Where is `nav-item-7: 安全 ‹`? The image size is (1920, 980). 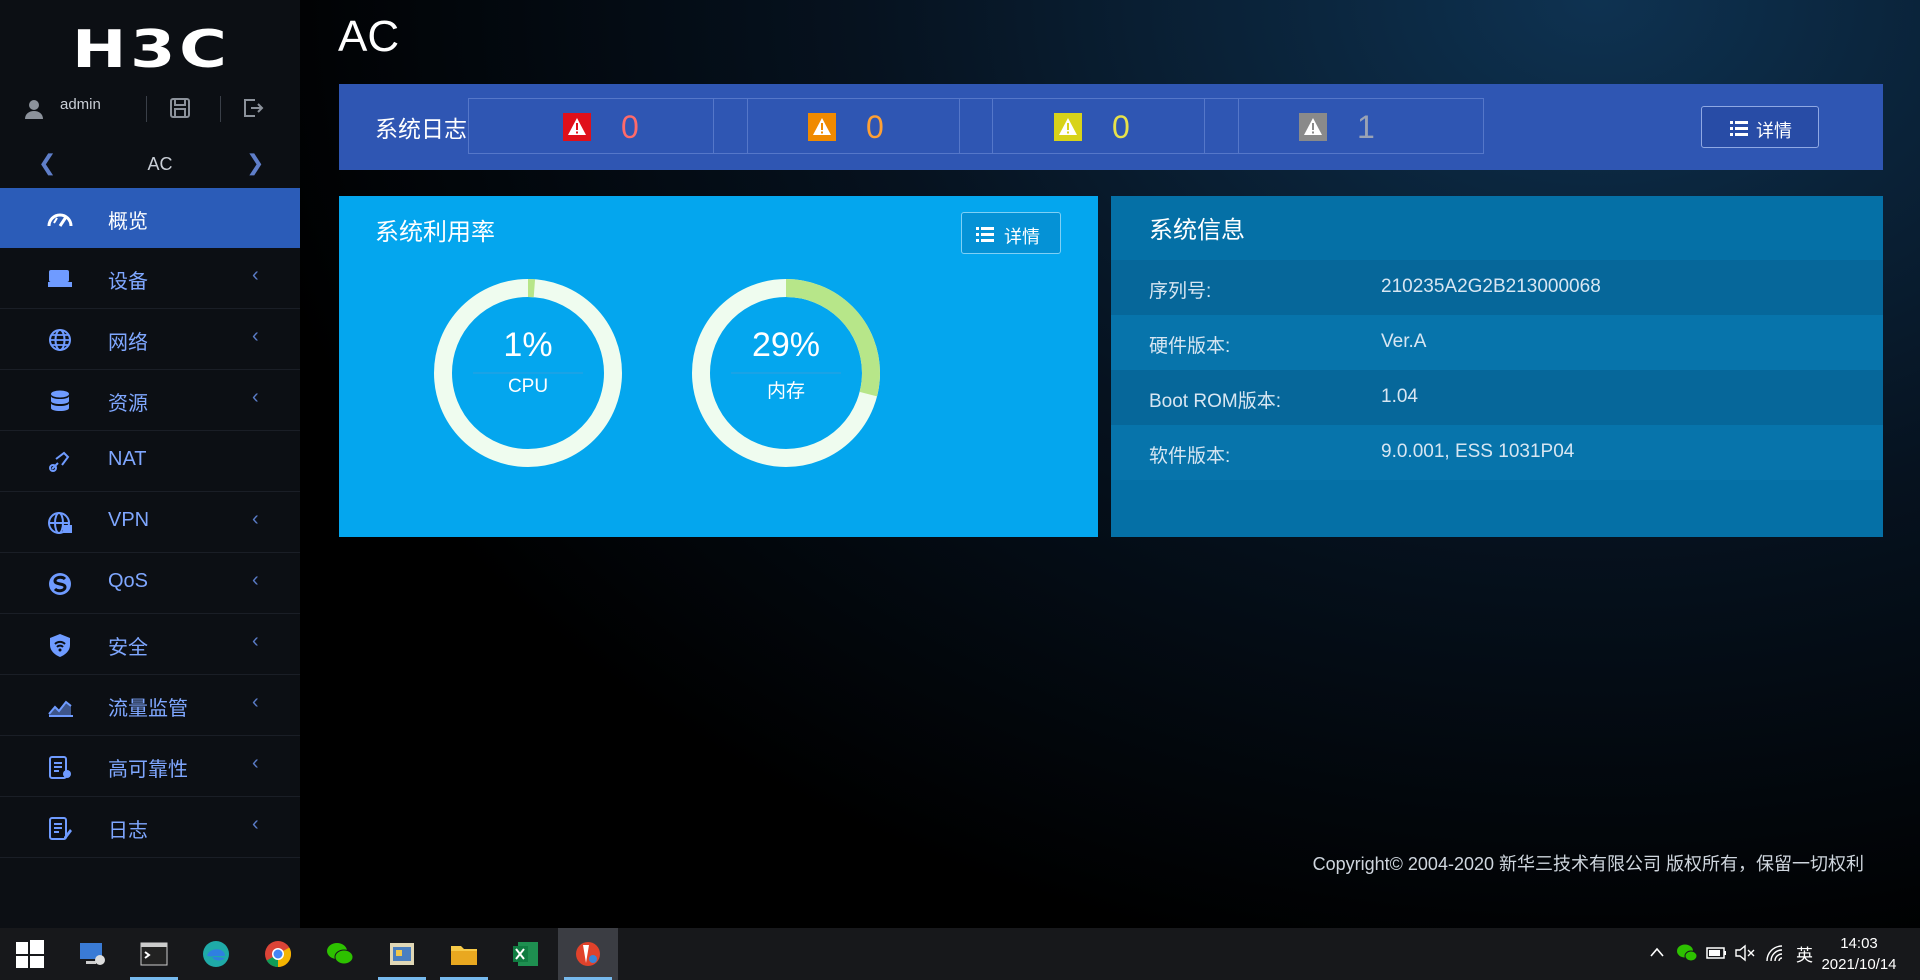
nav-item-7: 安全 ‹ is located at coordinates (150, 644).